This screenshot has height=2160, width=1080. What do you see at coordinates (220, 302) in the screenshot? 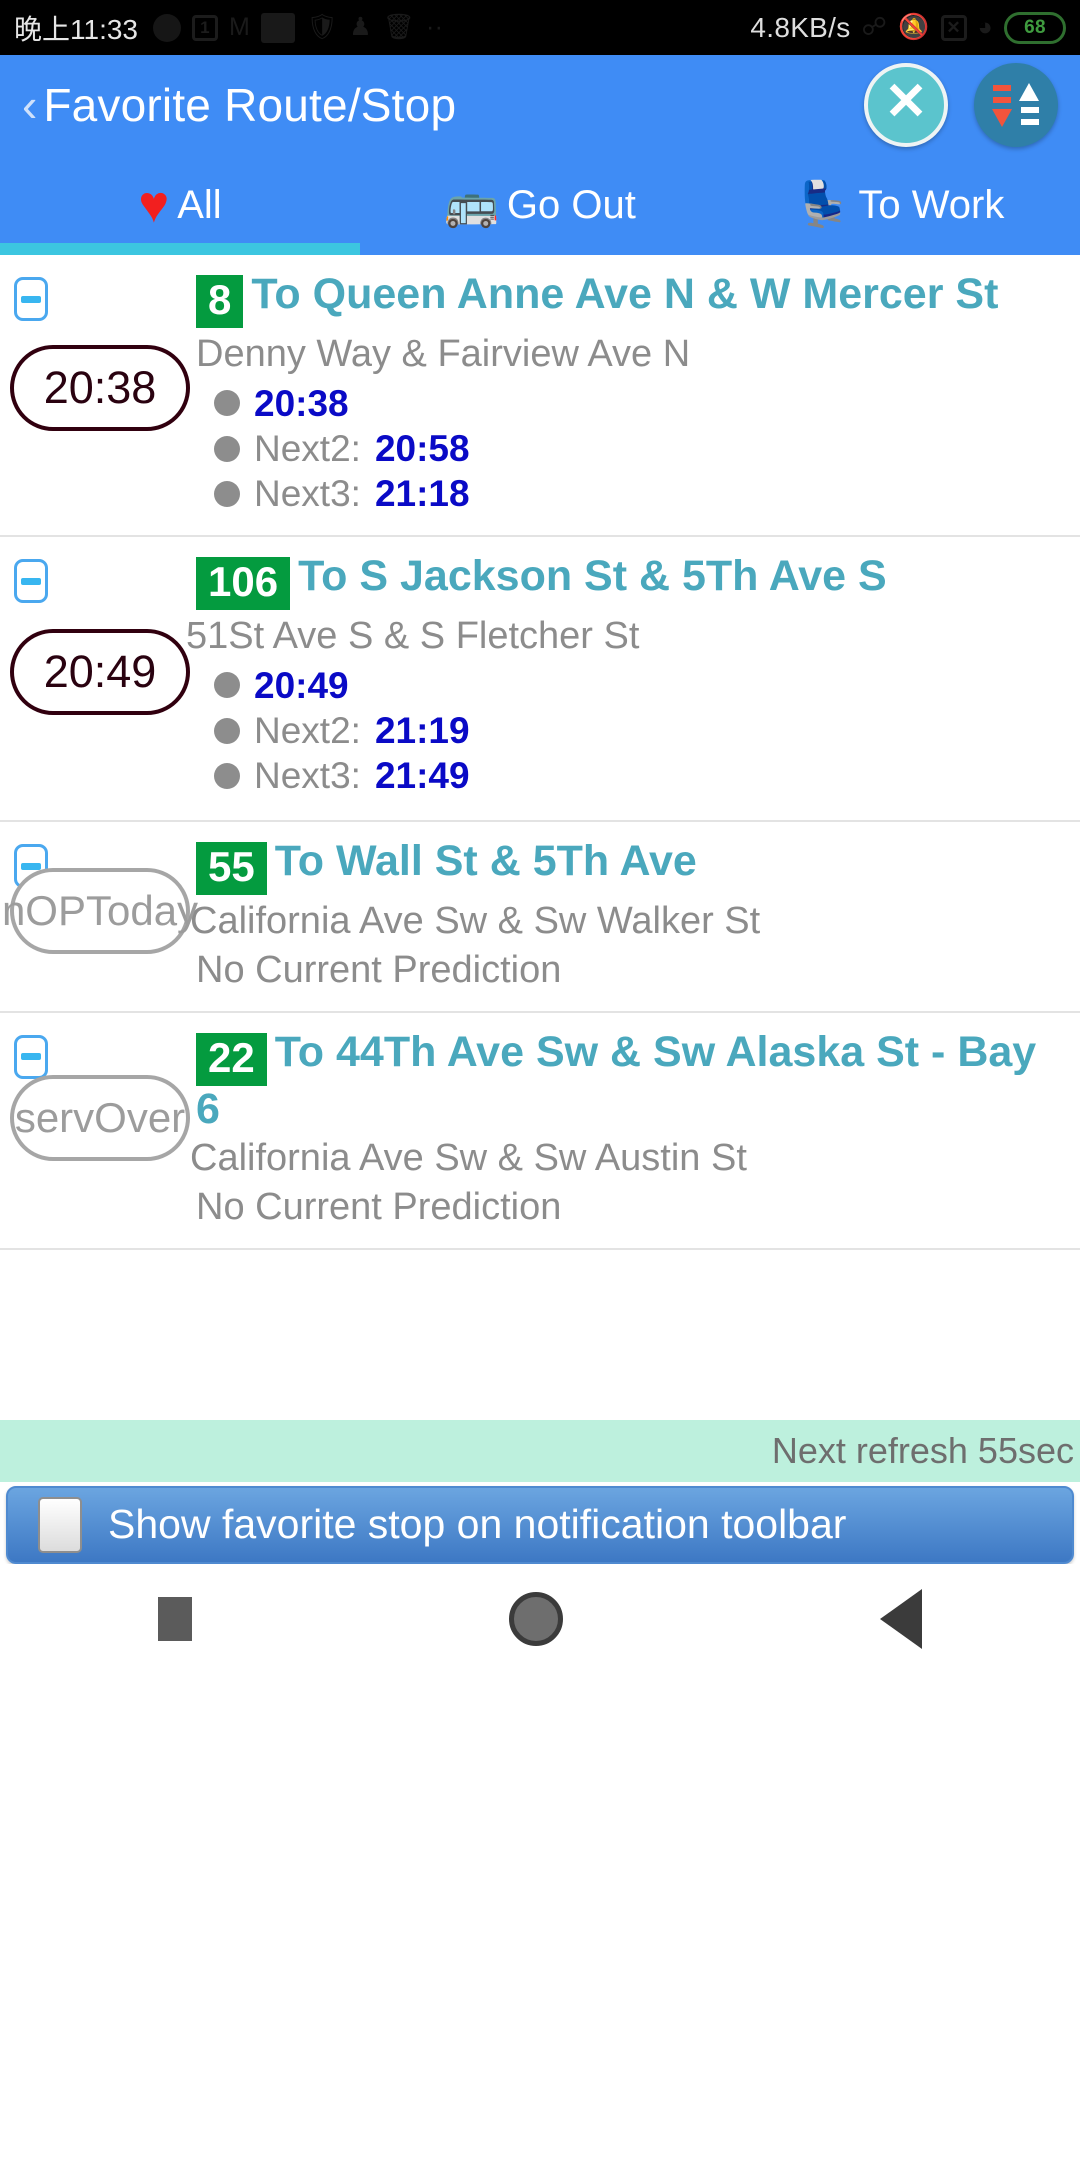
I see `route-badge: 8` at bounding box center [220, 302].